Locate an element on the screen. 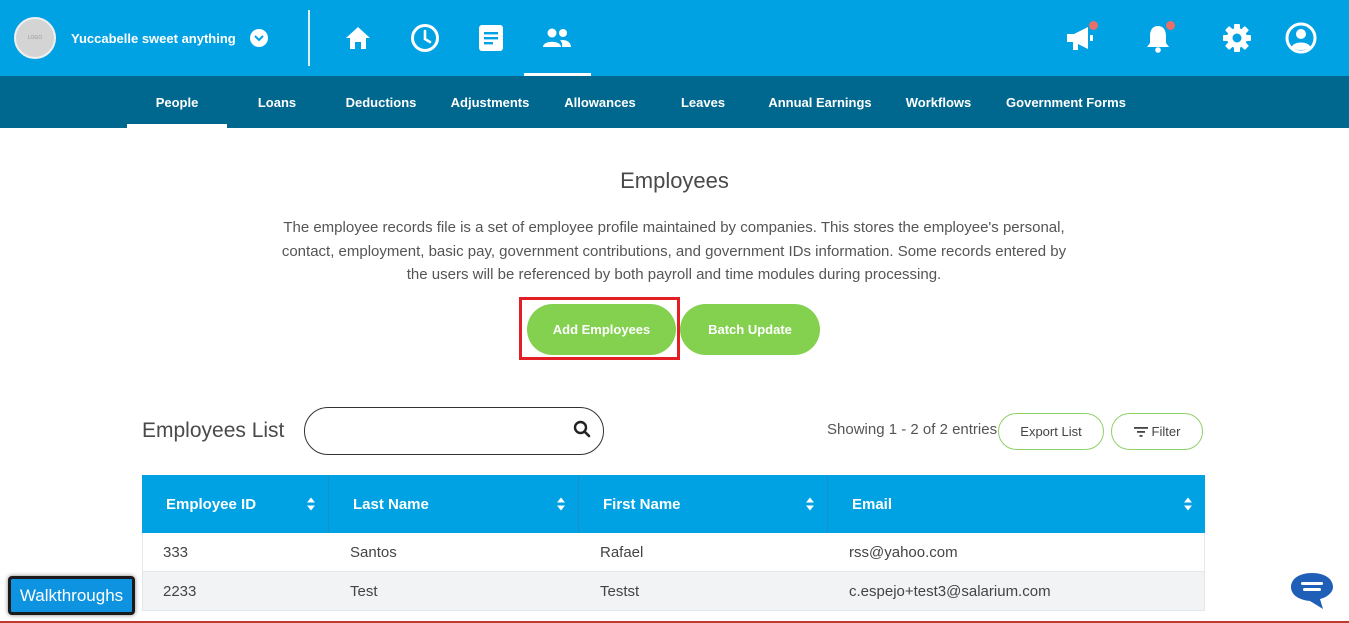  subnav-item-allowances: Allowances is located at coordinates (600, 102).